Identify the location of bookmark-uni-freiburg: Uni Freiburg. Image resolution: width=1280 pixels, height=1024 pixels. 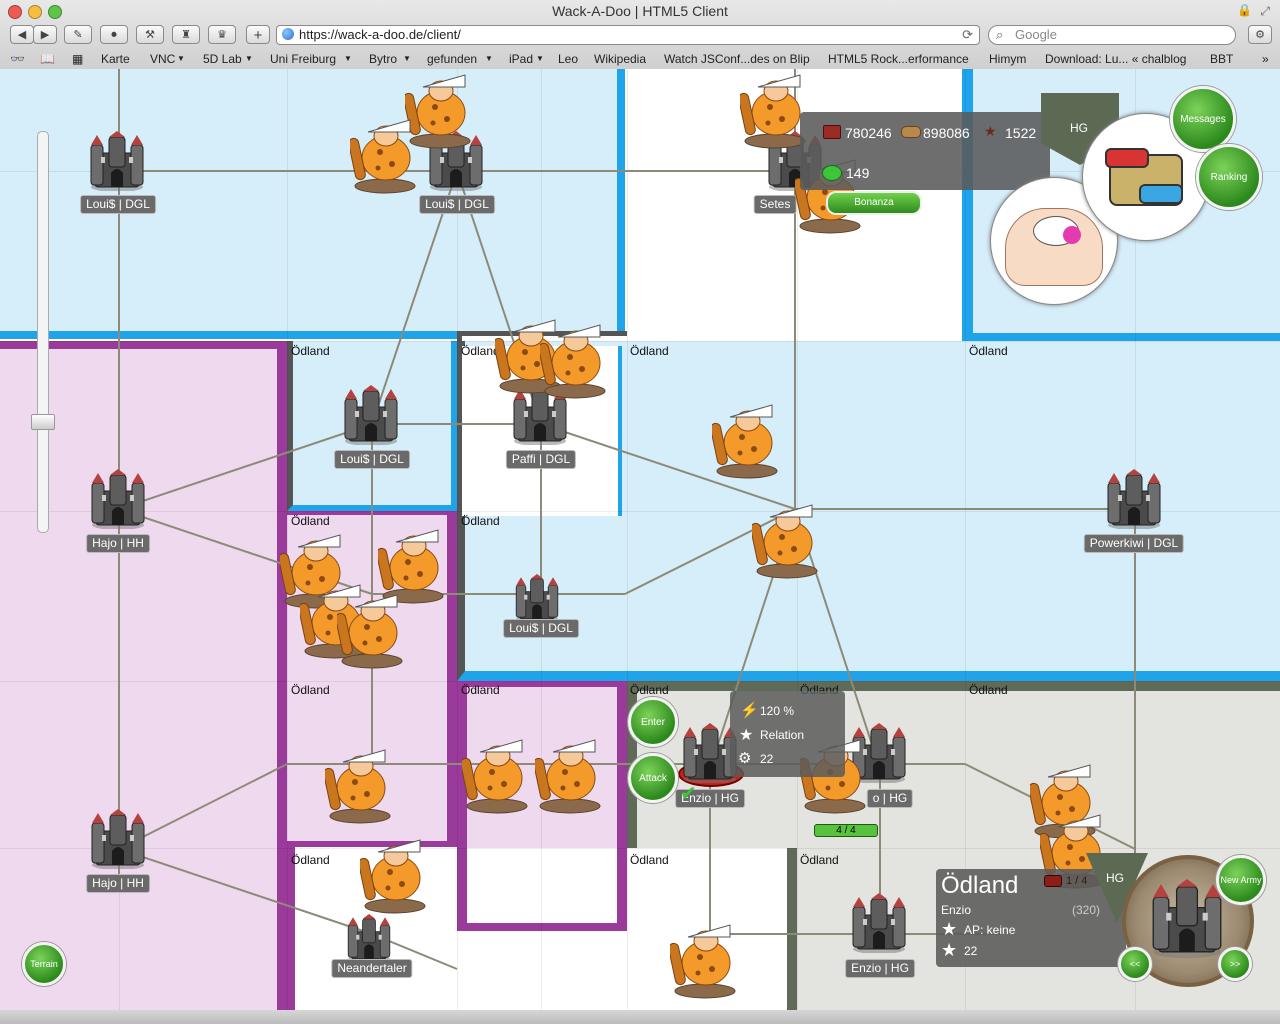
(303, 59).